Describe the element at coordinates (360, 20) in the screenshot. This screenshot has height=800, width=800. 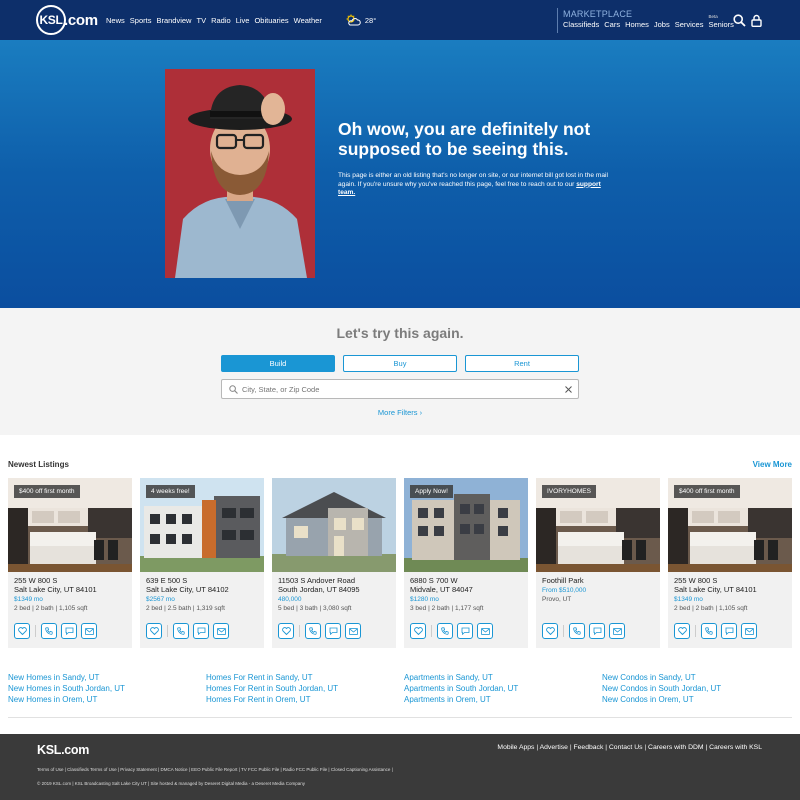
I see `weather-widget: 28°` at that location.